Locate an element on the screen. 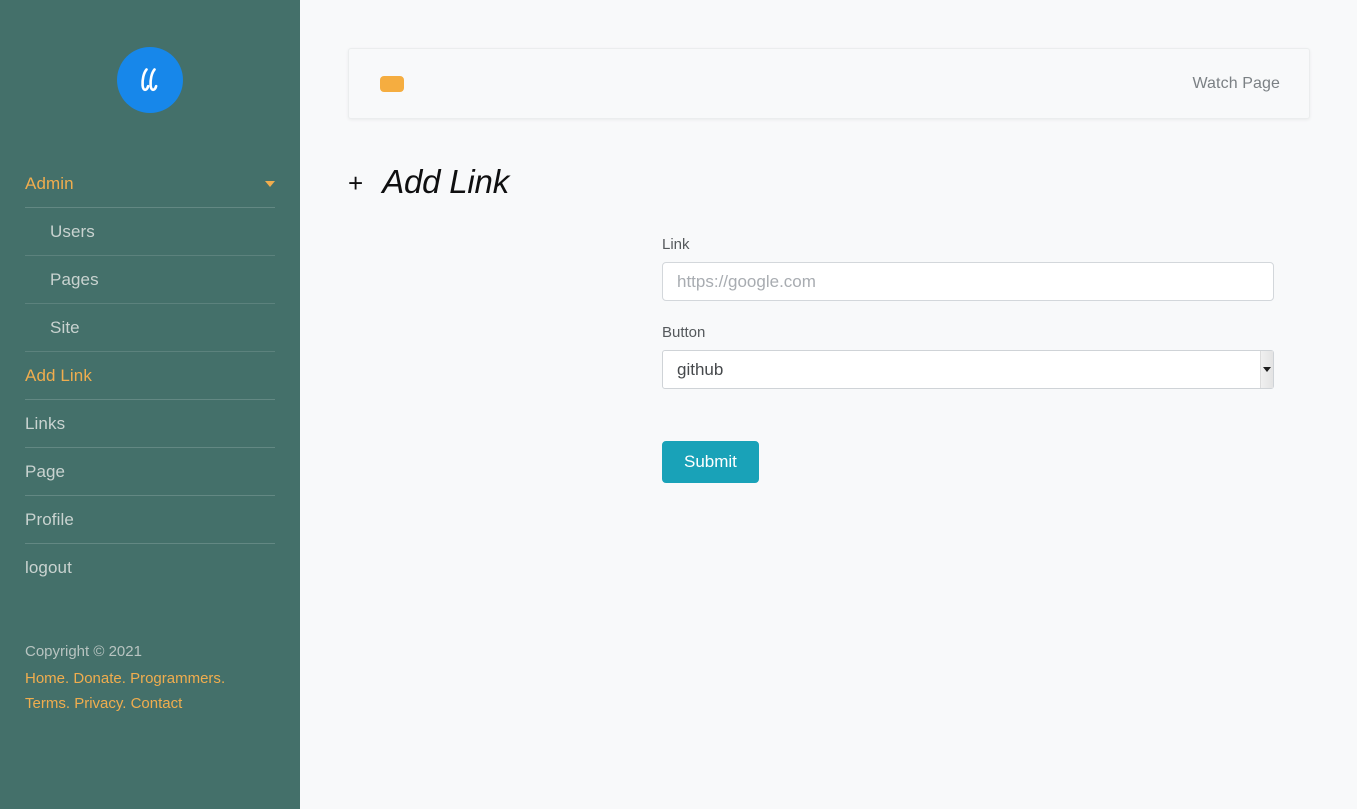  footer-link-home: Home is located at coordinates (45, 678).